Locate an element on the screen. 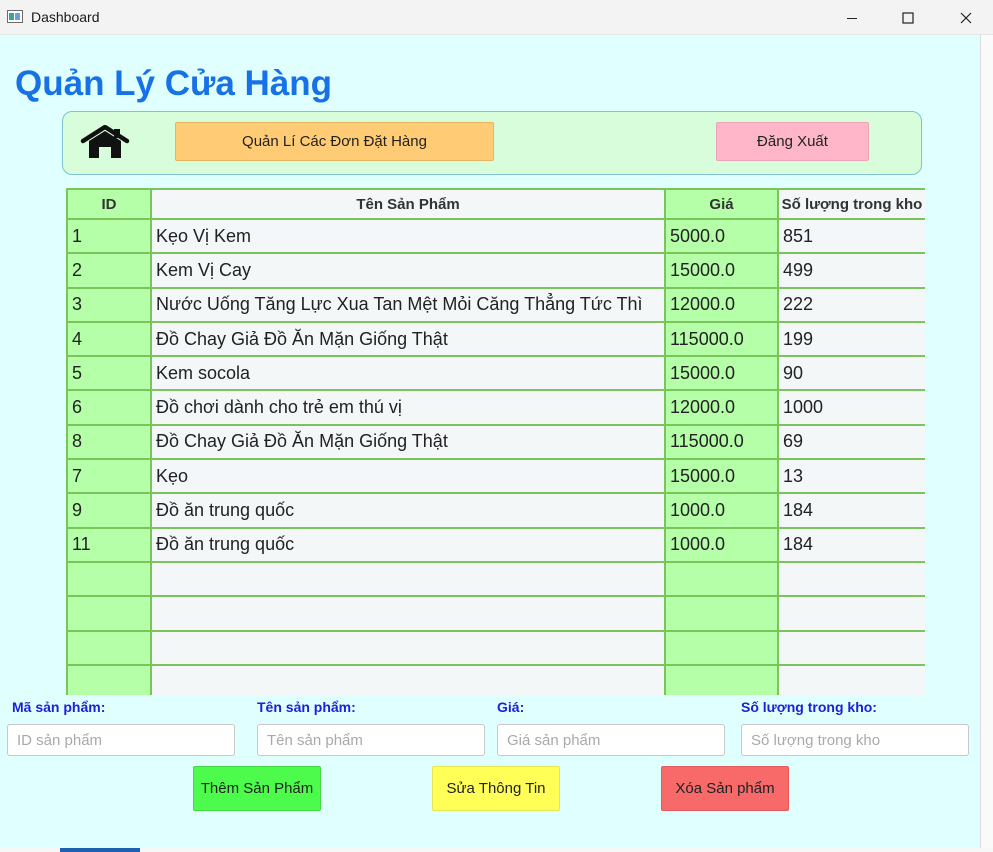 The width and height of the screenshot is (993, 852). table-row: 11 Đồ ăn trung quốc 1000.0 184 is located at coordinates (495, 544).